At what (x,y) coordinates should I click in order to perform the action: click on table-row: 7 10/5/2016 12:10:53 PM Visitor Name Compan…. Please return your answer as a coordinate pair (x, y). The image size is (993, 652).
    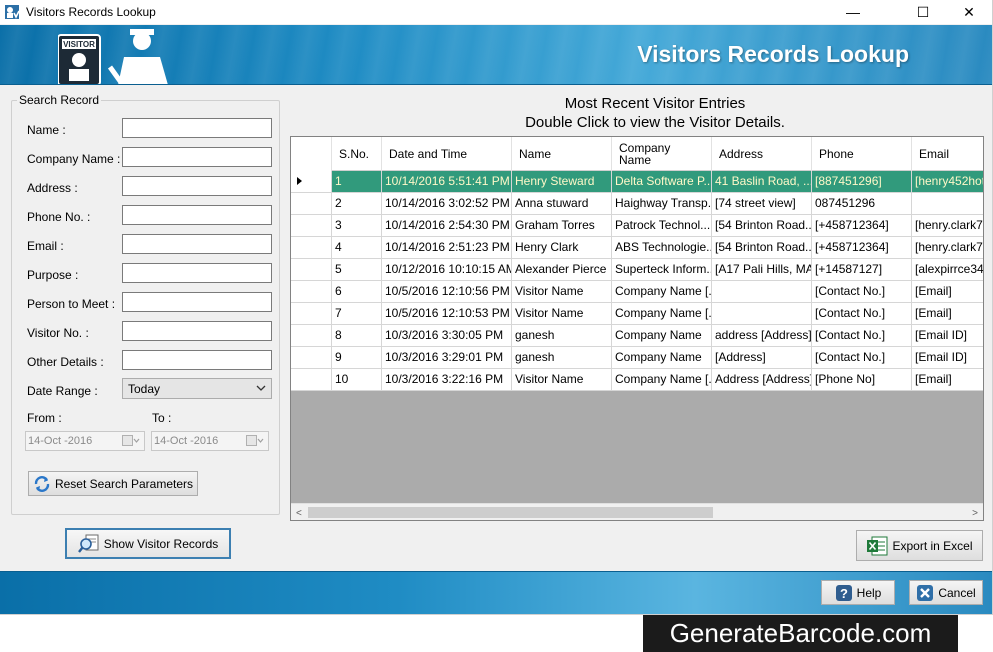
    Looking at the image, I should click on (637, 314).